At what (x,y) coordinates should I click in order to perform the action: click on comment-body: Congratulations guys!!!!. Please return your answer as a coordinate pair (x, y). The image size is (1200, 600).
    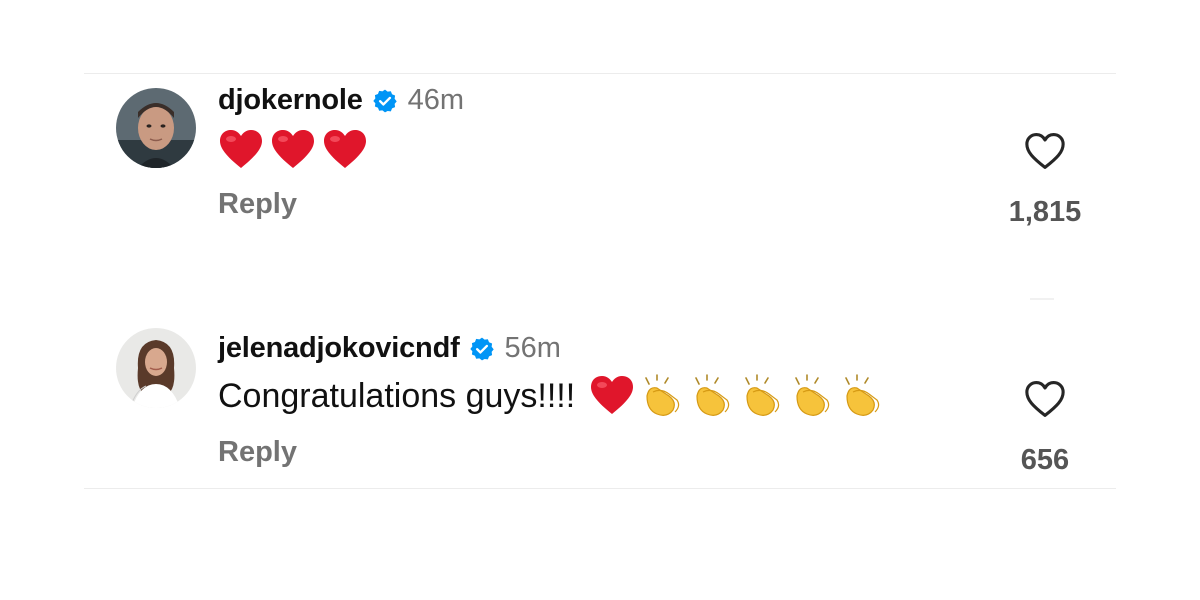
    Looking at the image, I should click on (397, 395).